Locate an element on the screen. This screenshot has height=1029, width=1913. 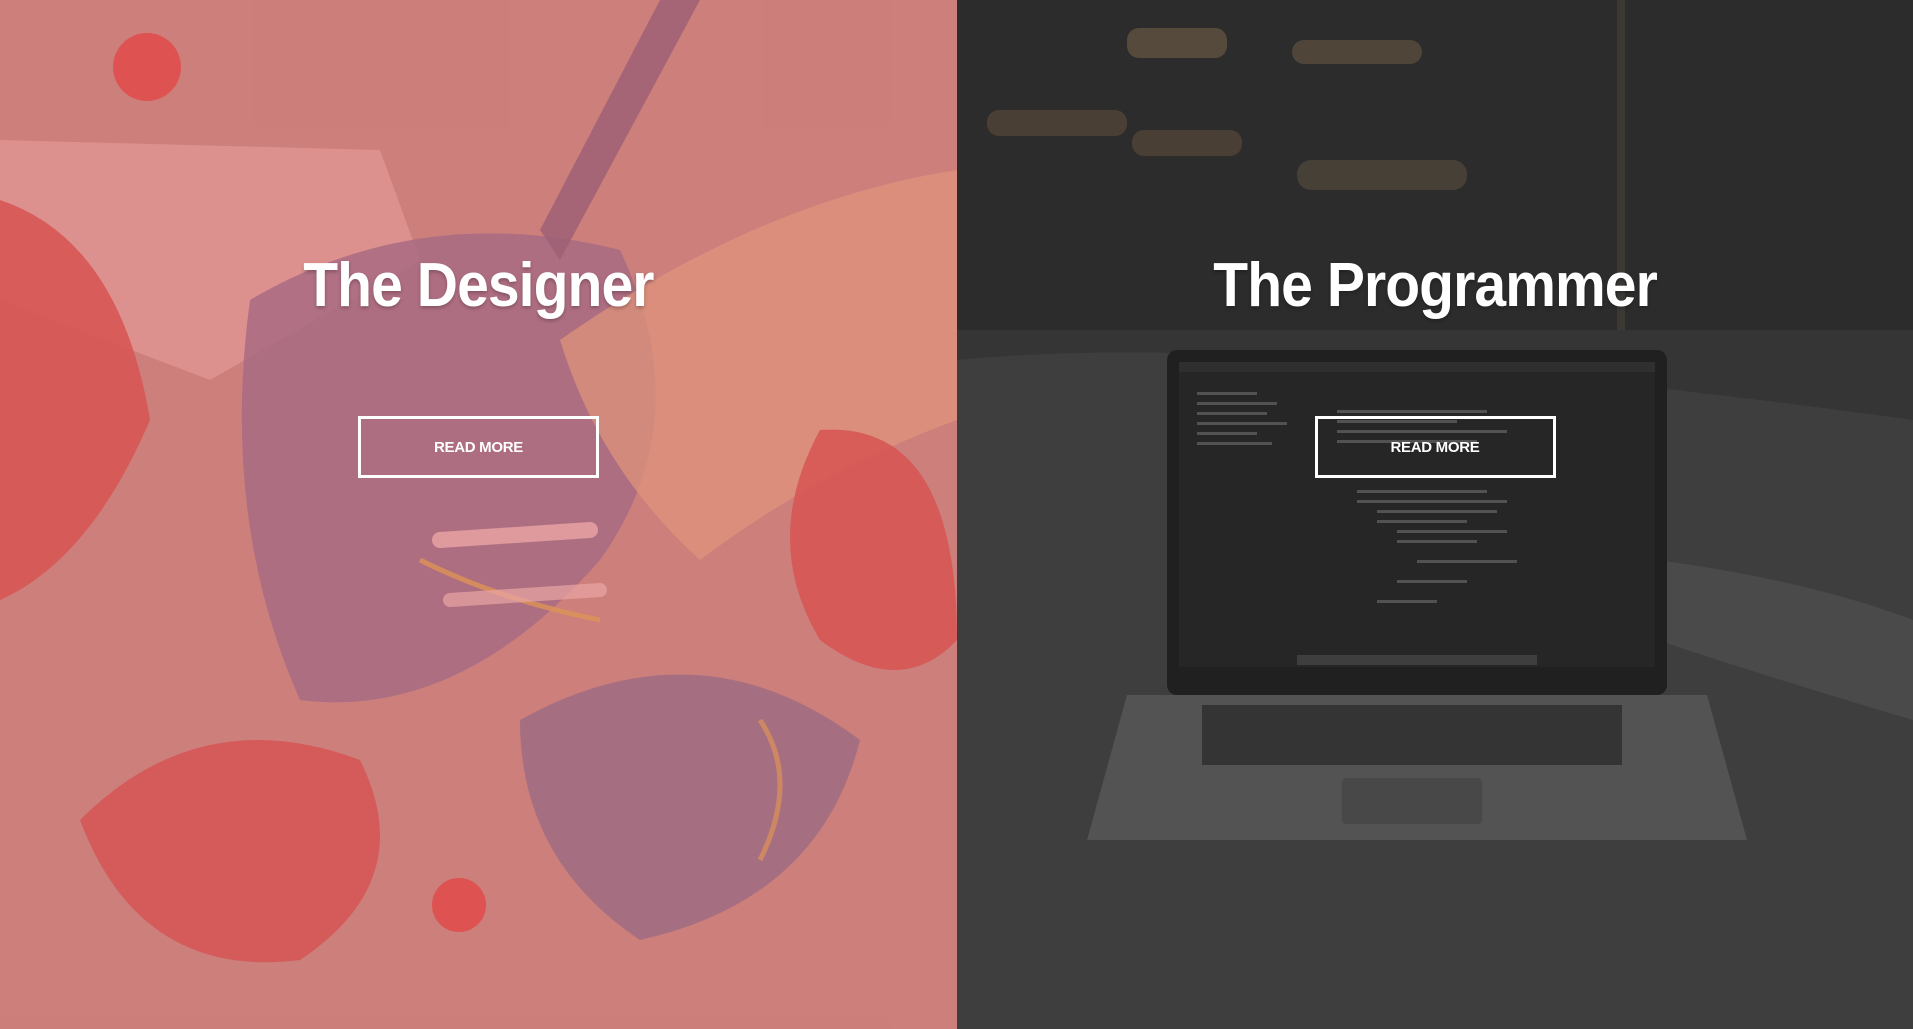
designer-read-more-button: READ MORE is located at coordinates (478, 447).